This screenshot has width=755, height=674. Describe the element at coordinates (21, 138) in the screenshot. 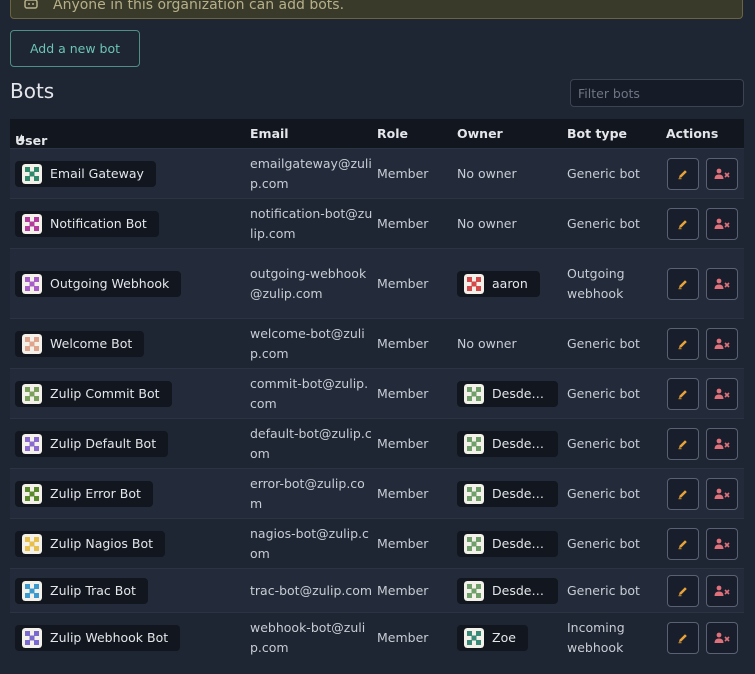

I see `sort-ascending-icon: ▲` at that location.